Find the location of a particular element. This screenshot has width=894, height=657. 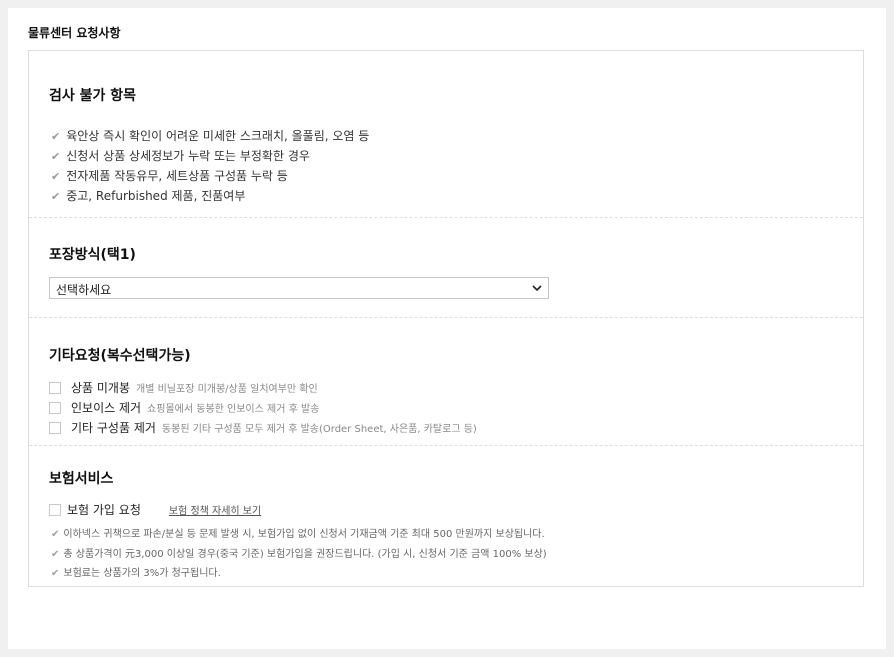

chevron-down-icon is located at coordinates (537, 288).